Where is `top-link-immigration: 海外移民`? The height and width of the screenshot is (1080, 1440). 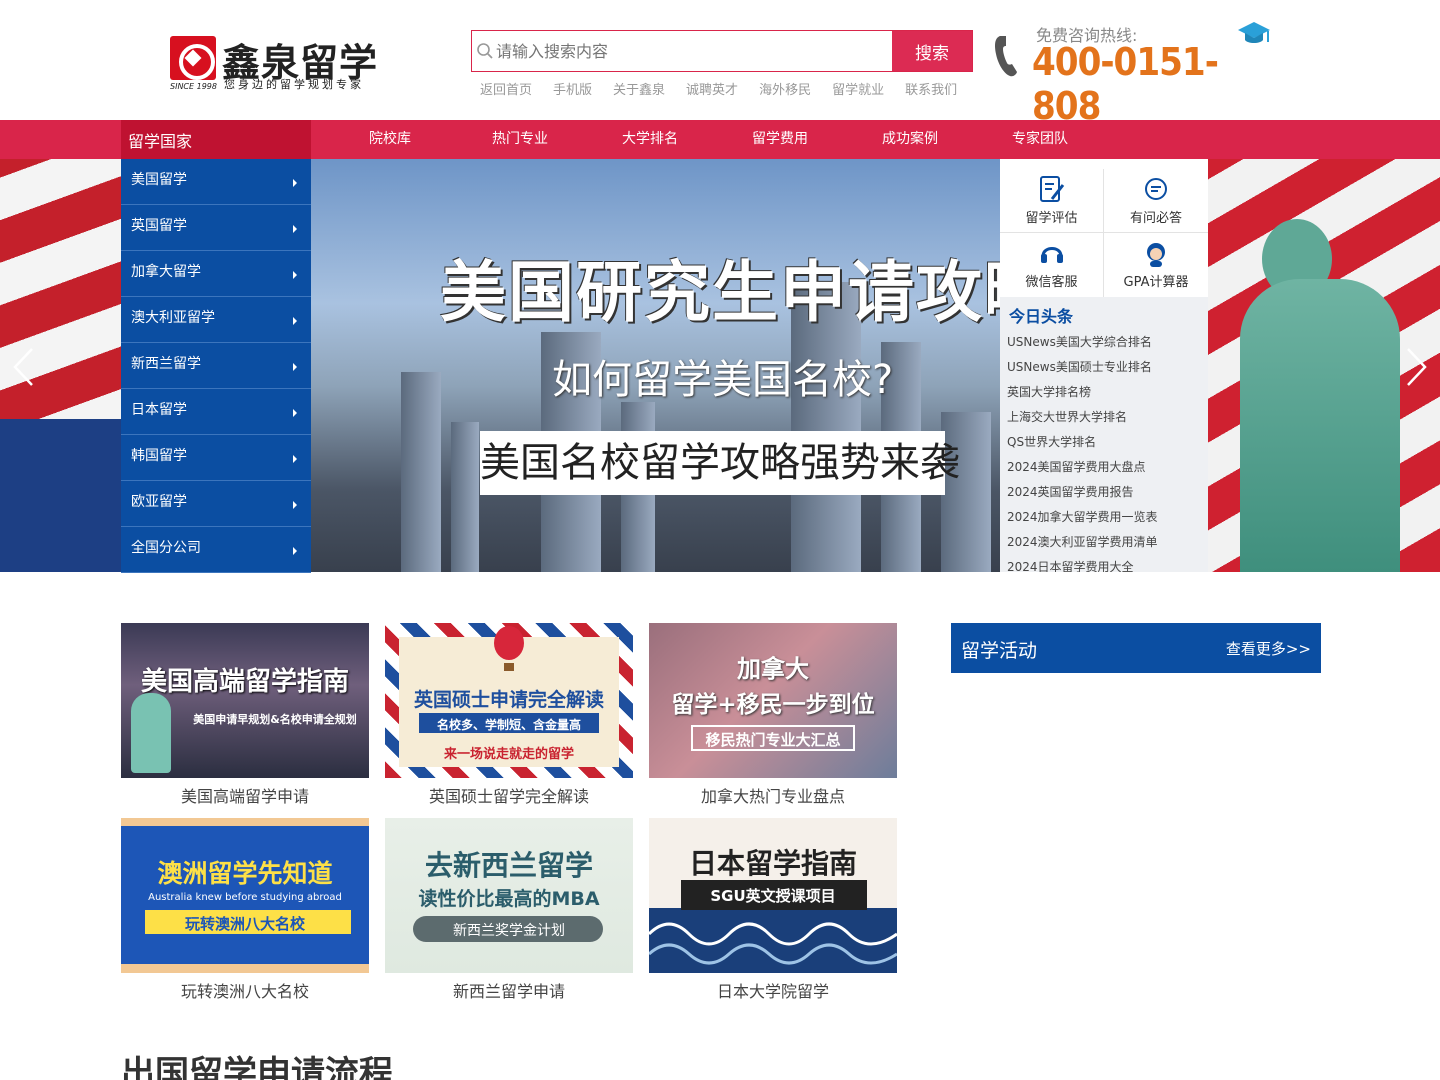
top-link-immigration: 海外移民 is located at coordinates (785, 88).